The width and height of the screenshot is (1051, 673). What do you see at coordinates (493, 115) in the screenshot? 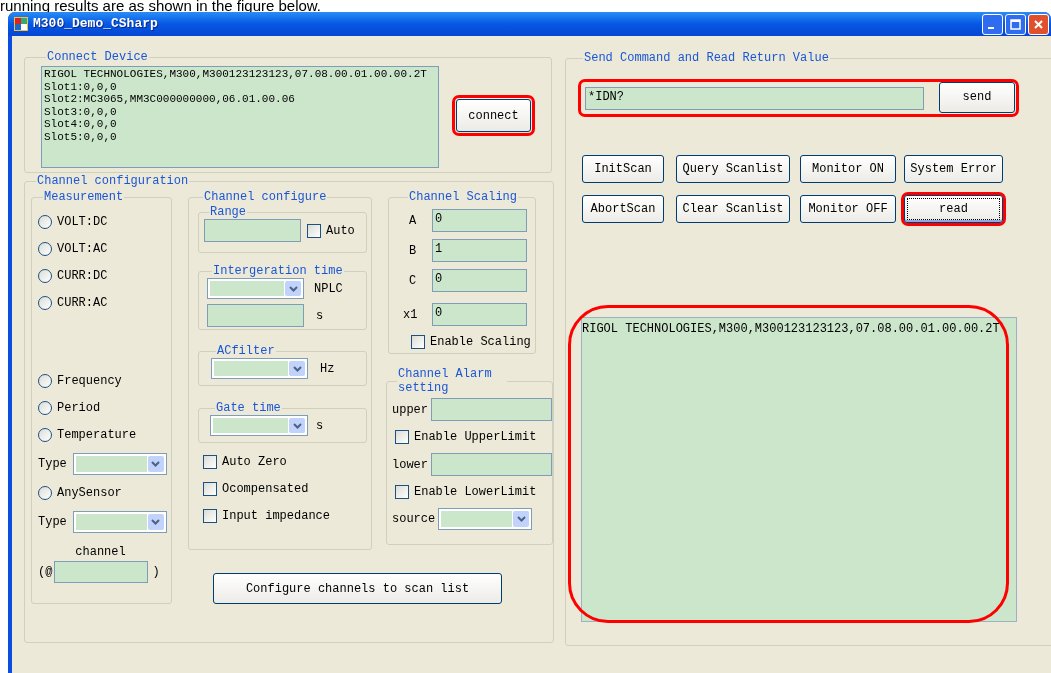
I see `connect-button: connect` at bounding box center [493, 115].